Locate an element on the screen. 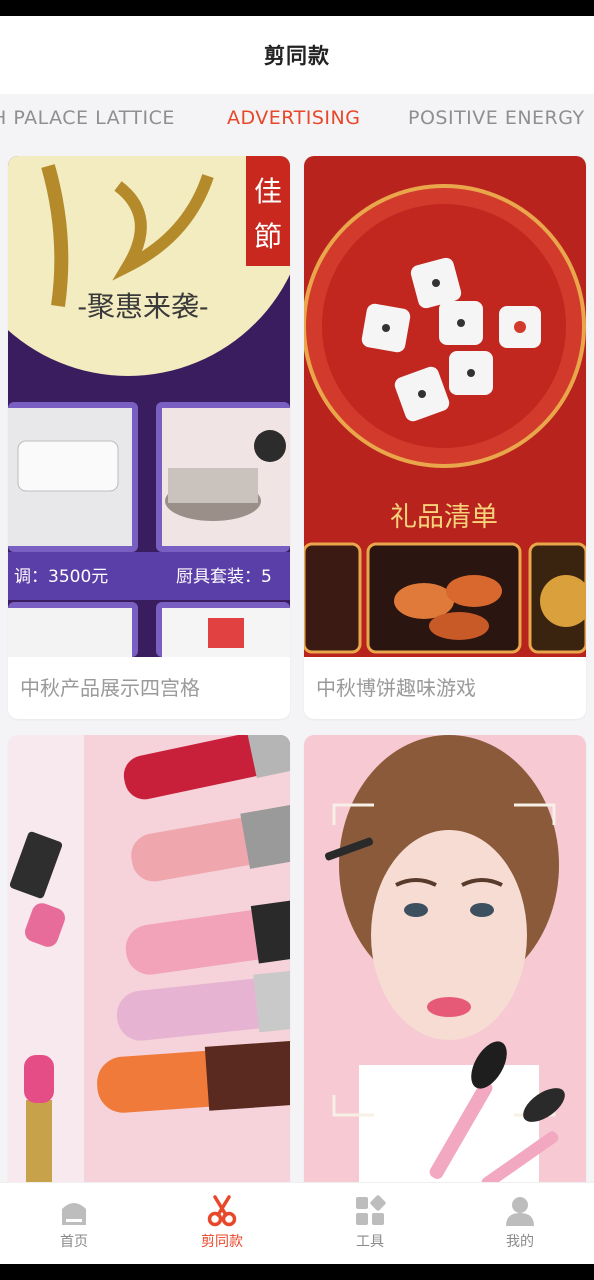  thumb-subtitle: -聚惠来袭- is located at coordinates (143, 306).